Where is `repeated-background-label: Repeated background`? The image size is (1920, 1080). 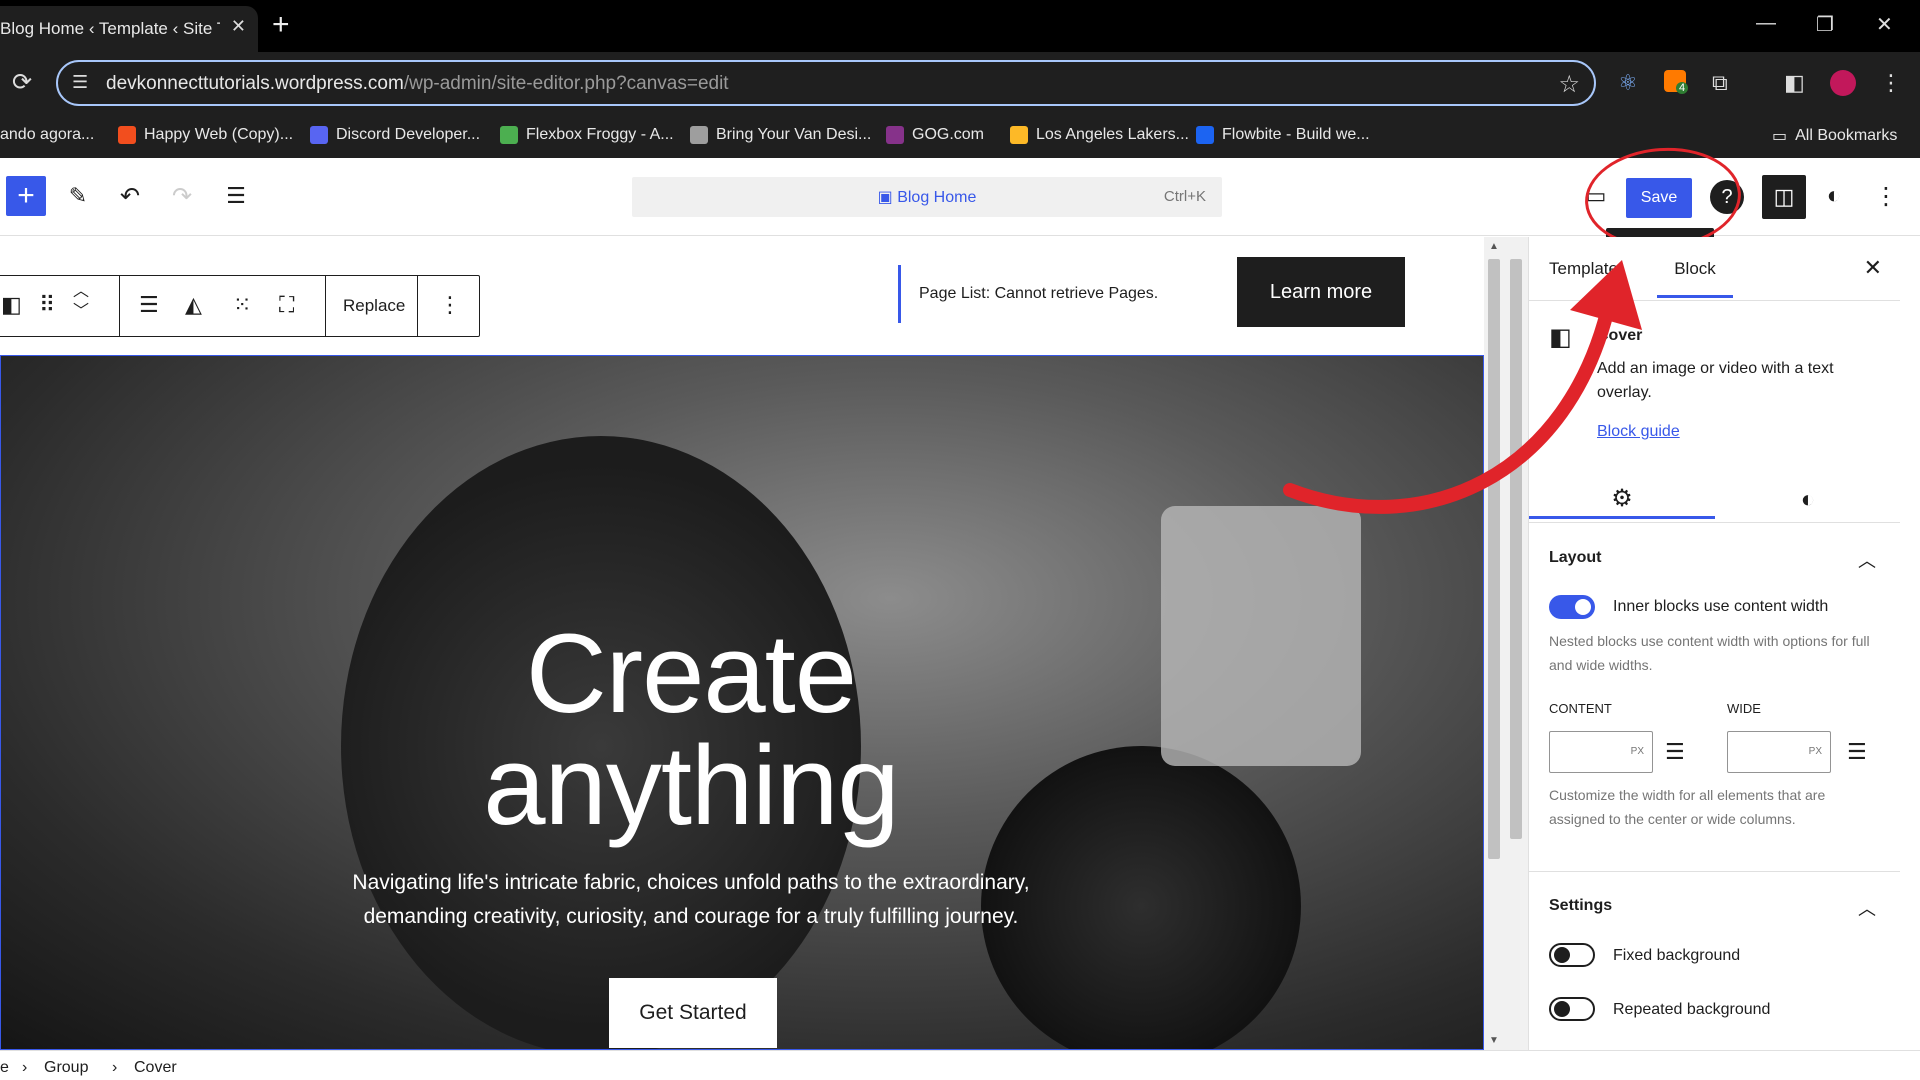 repeated-background-label: Repeated background is located at coordinates (1692, 1009).